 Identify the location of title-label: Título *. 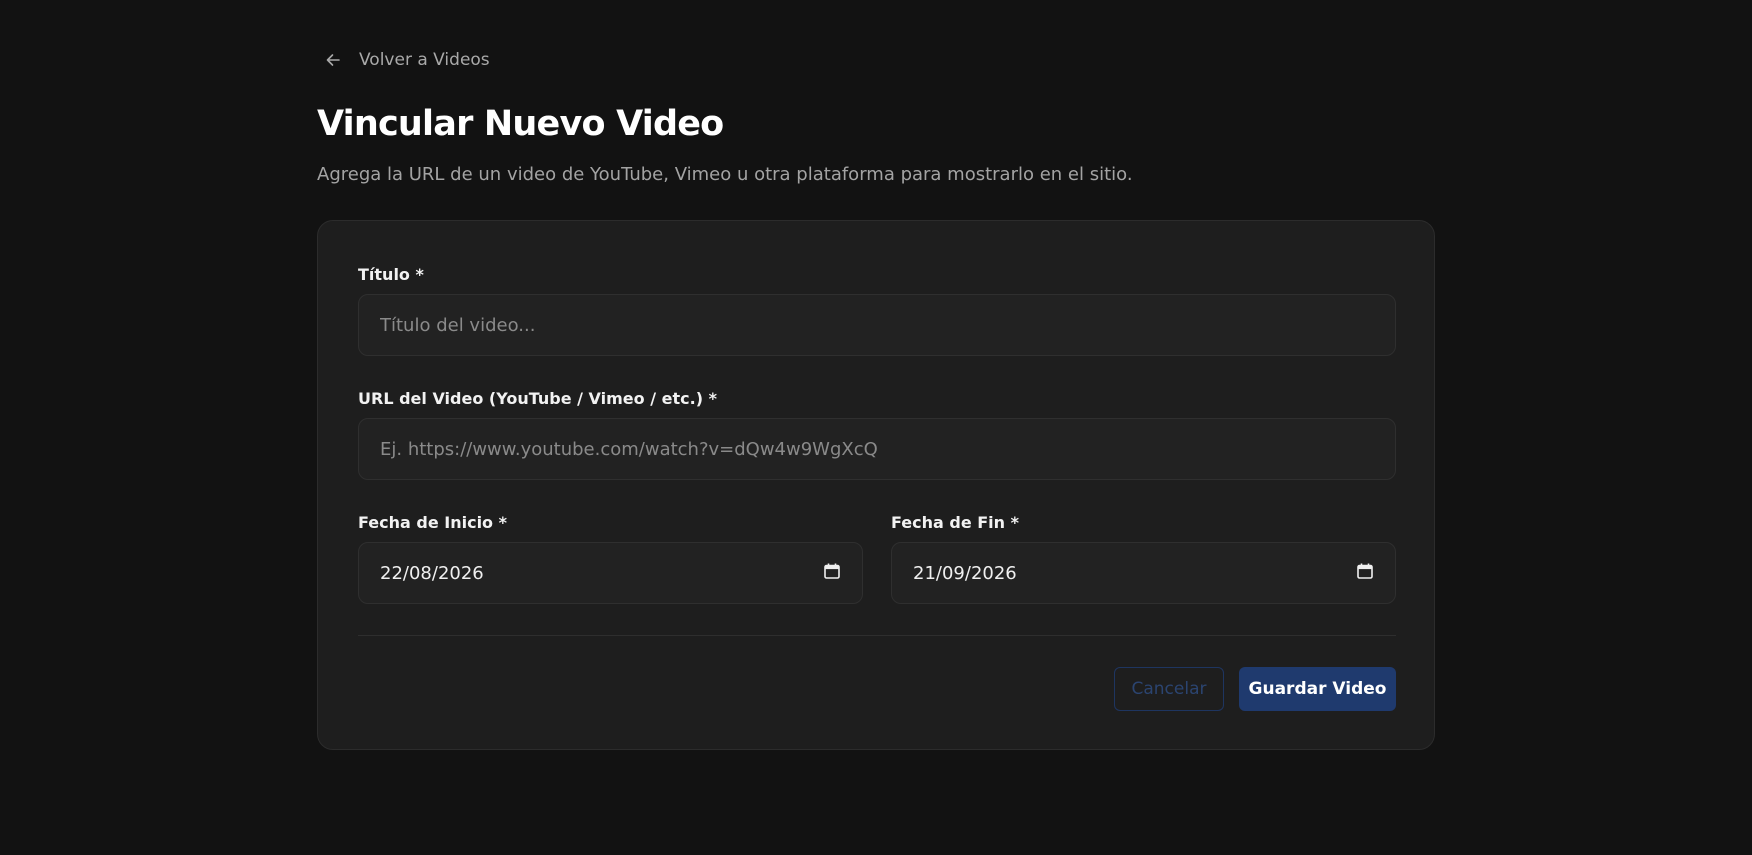
(391, 274).